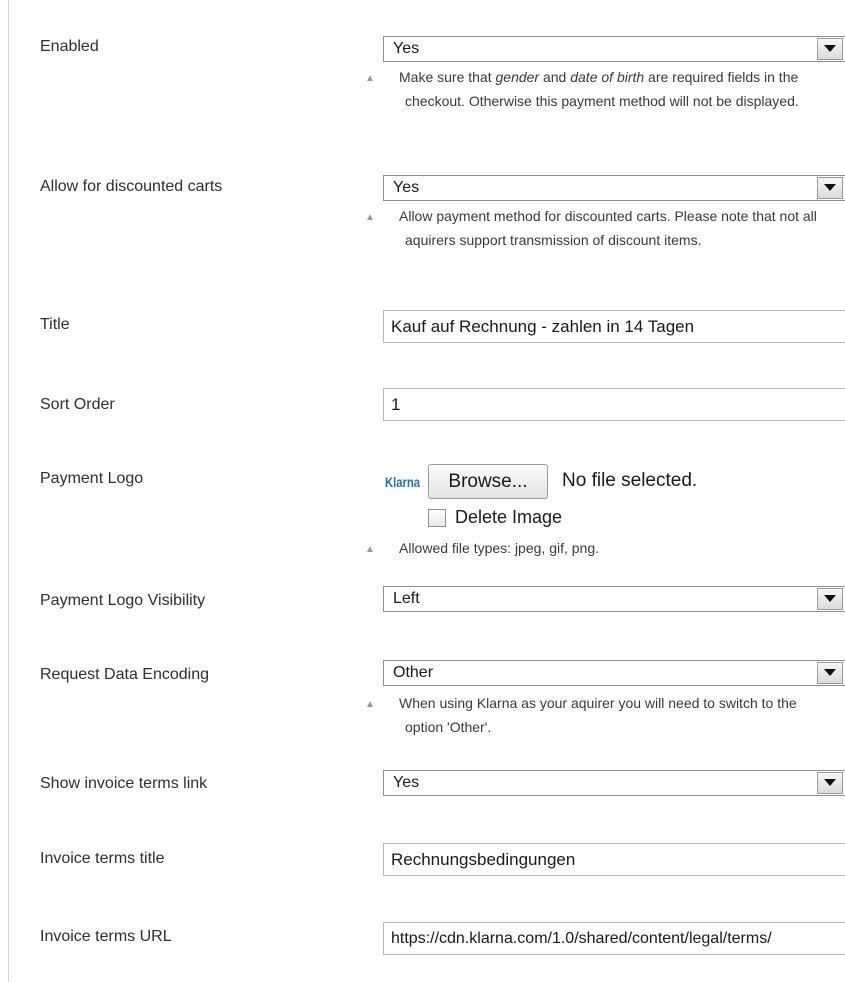  I want to click on encoding-select: Other, so click(614, 673).